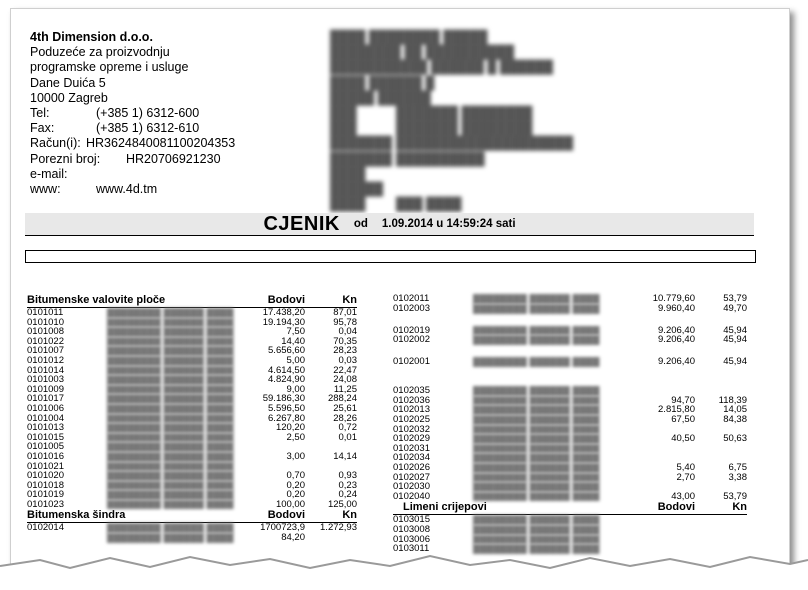 This screenshot has width=808, height=590. I want to click on title-bar: CJENIK od 1.09.2014 u 14:59:24 sati, so click(389, 224).